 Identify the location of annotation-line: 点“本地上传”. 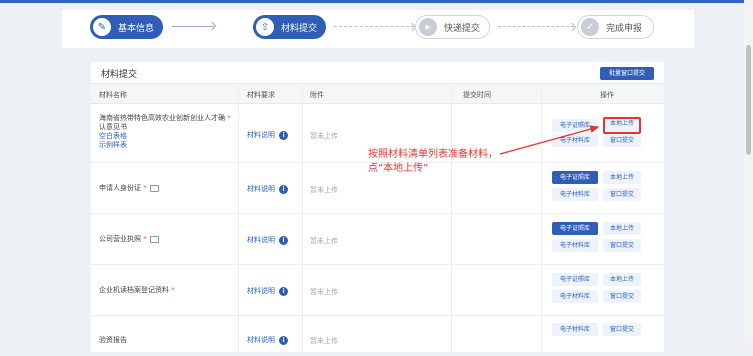
(398, 168).